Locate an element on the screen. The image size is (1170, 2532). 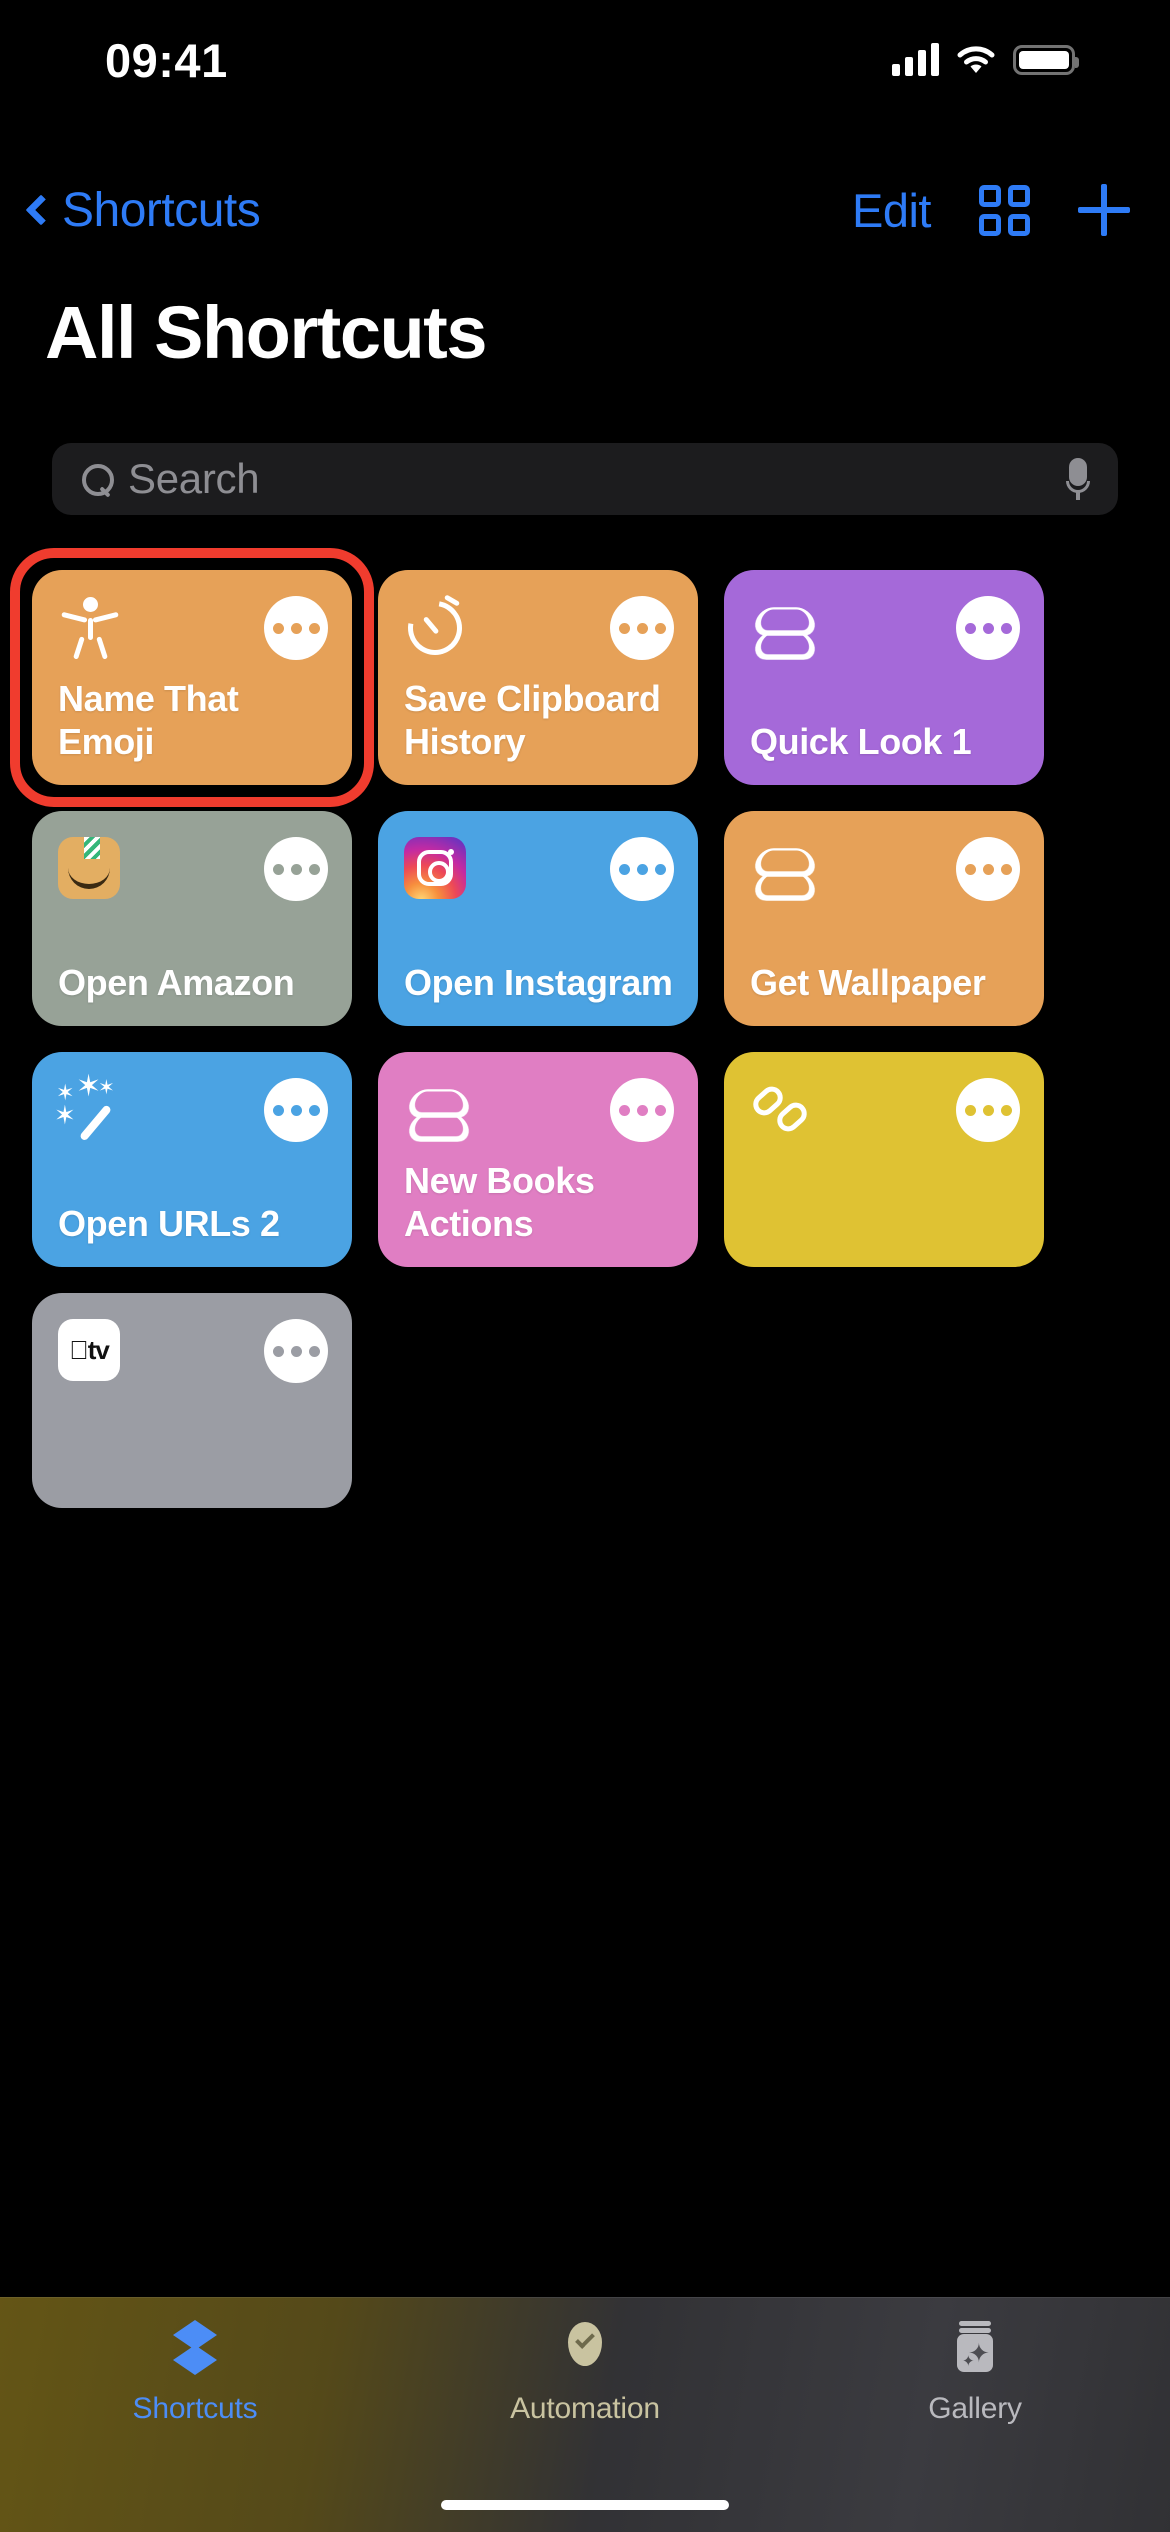
timer-icon is located at coordinates (435, 628).